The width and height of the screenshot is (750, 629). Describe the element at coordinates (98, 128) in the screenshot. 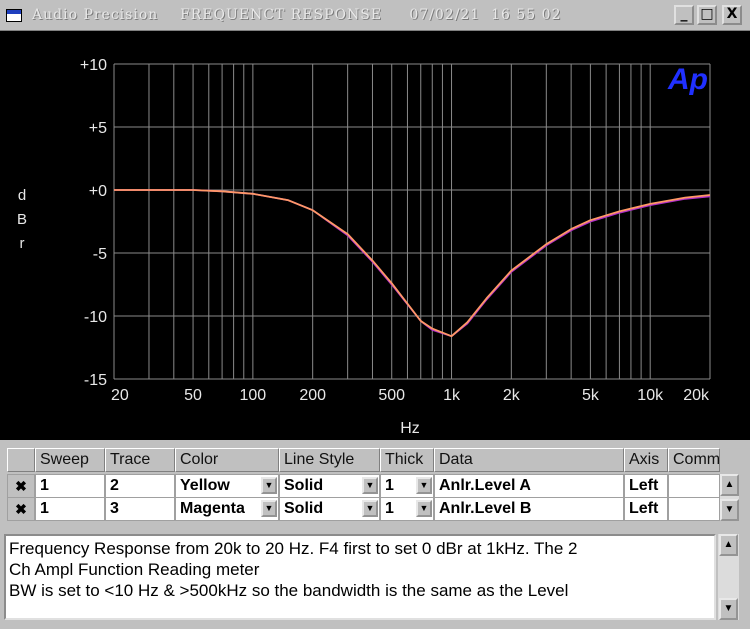

I see `y-tick-label: +5` at that location.